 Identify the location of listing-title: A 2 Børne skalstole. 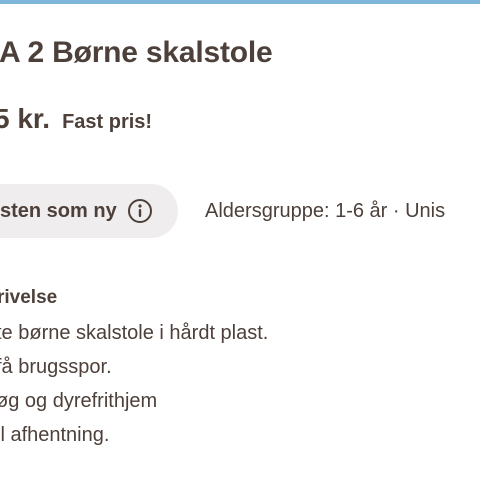
(136, 52).